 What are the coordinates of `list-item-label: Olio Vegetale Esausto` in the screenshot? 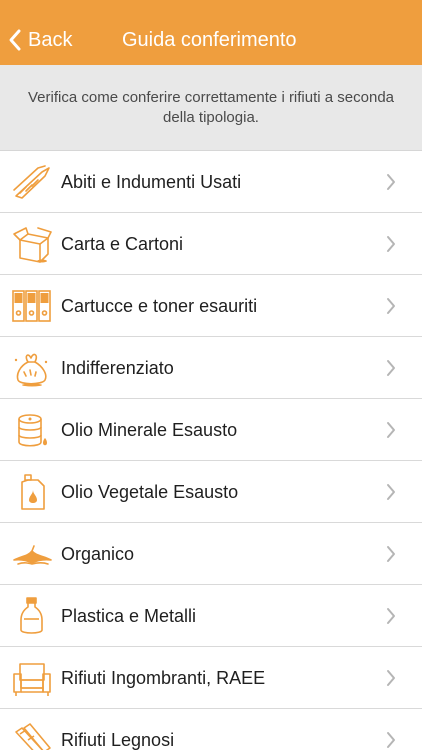 It's located at (150, 491).